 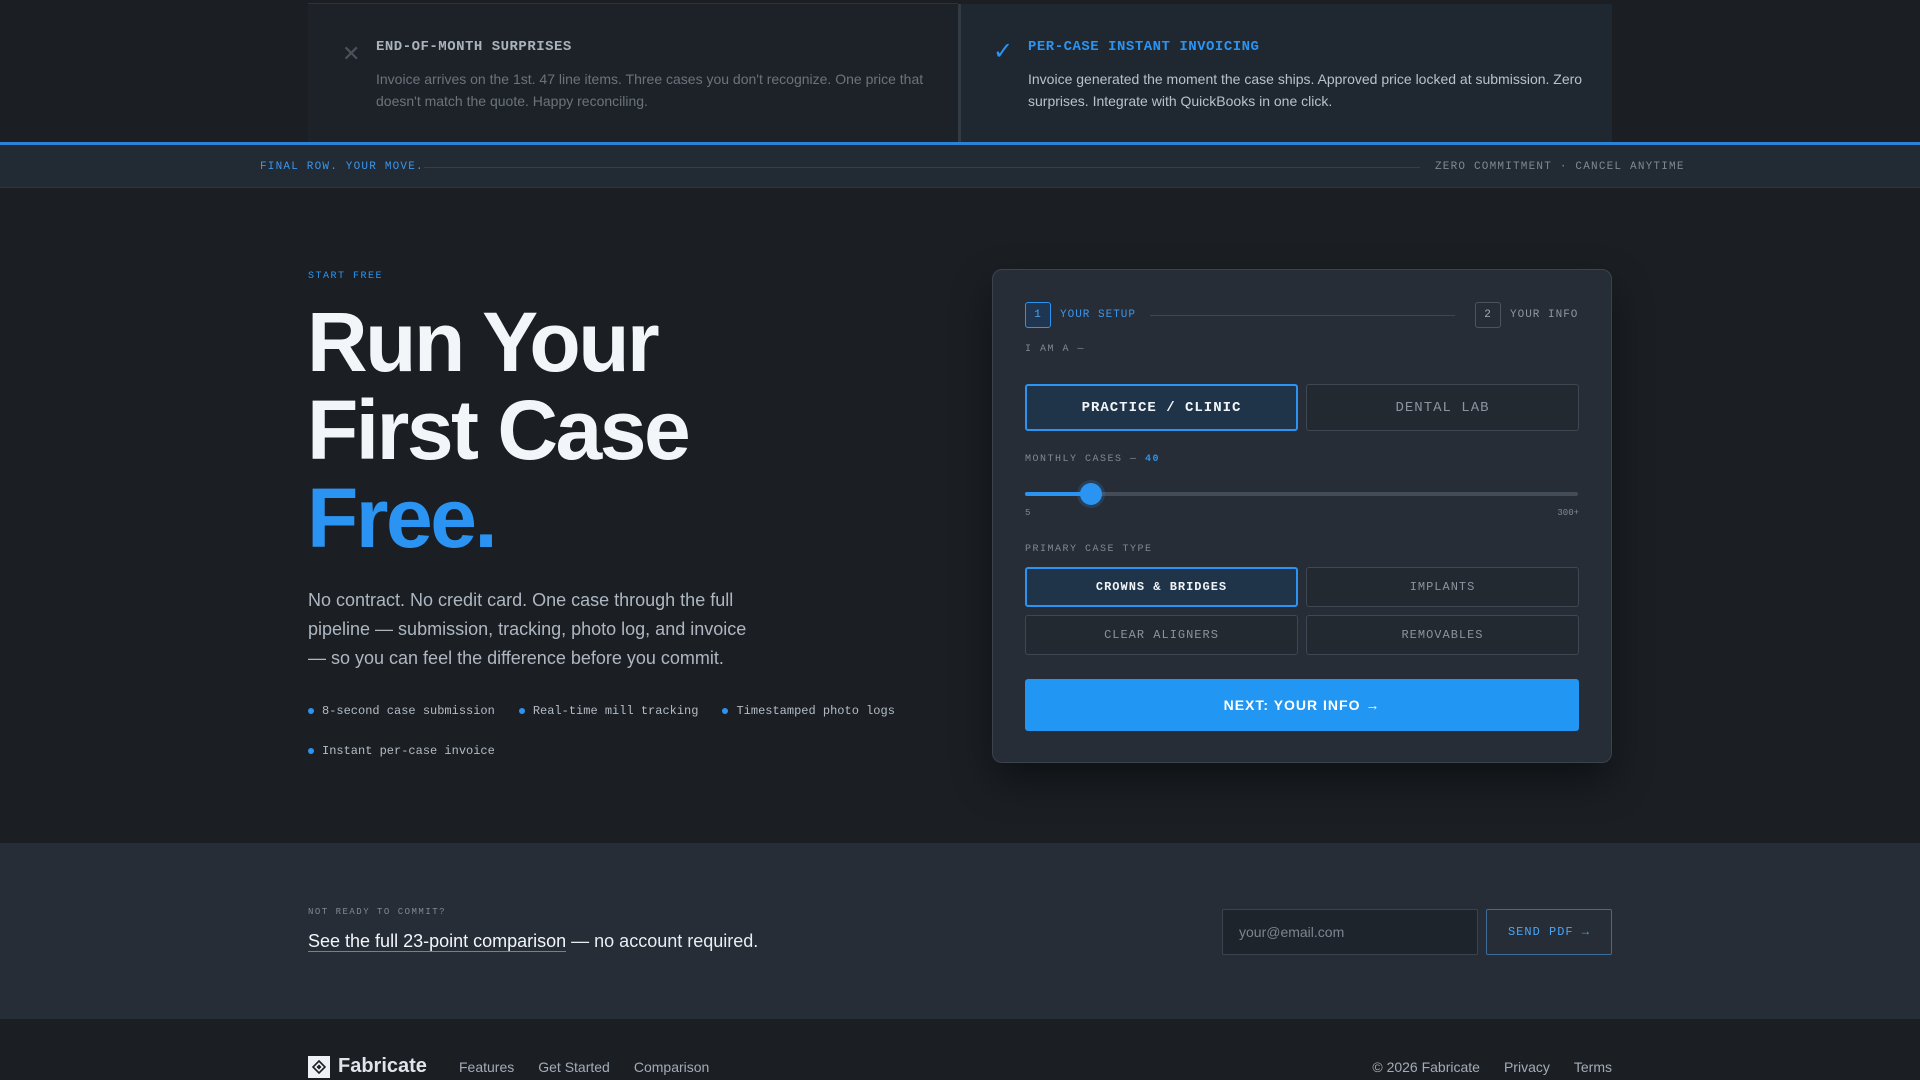 What do you see at coordinates (1560, 167) in the screenshot?
I see `band-right-text: ZERO COMMITMENT · CANCEL ANYTIME` at bounding box center [1560, 167].